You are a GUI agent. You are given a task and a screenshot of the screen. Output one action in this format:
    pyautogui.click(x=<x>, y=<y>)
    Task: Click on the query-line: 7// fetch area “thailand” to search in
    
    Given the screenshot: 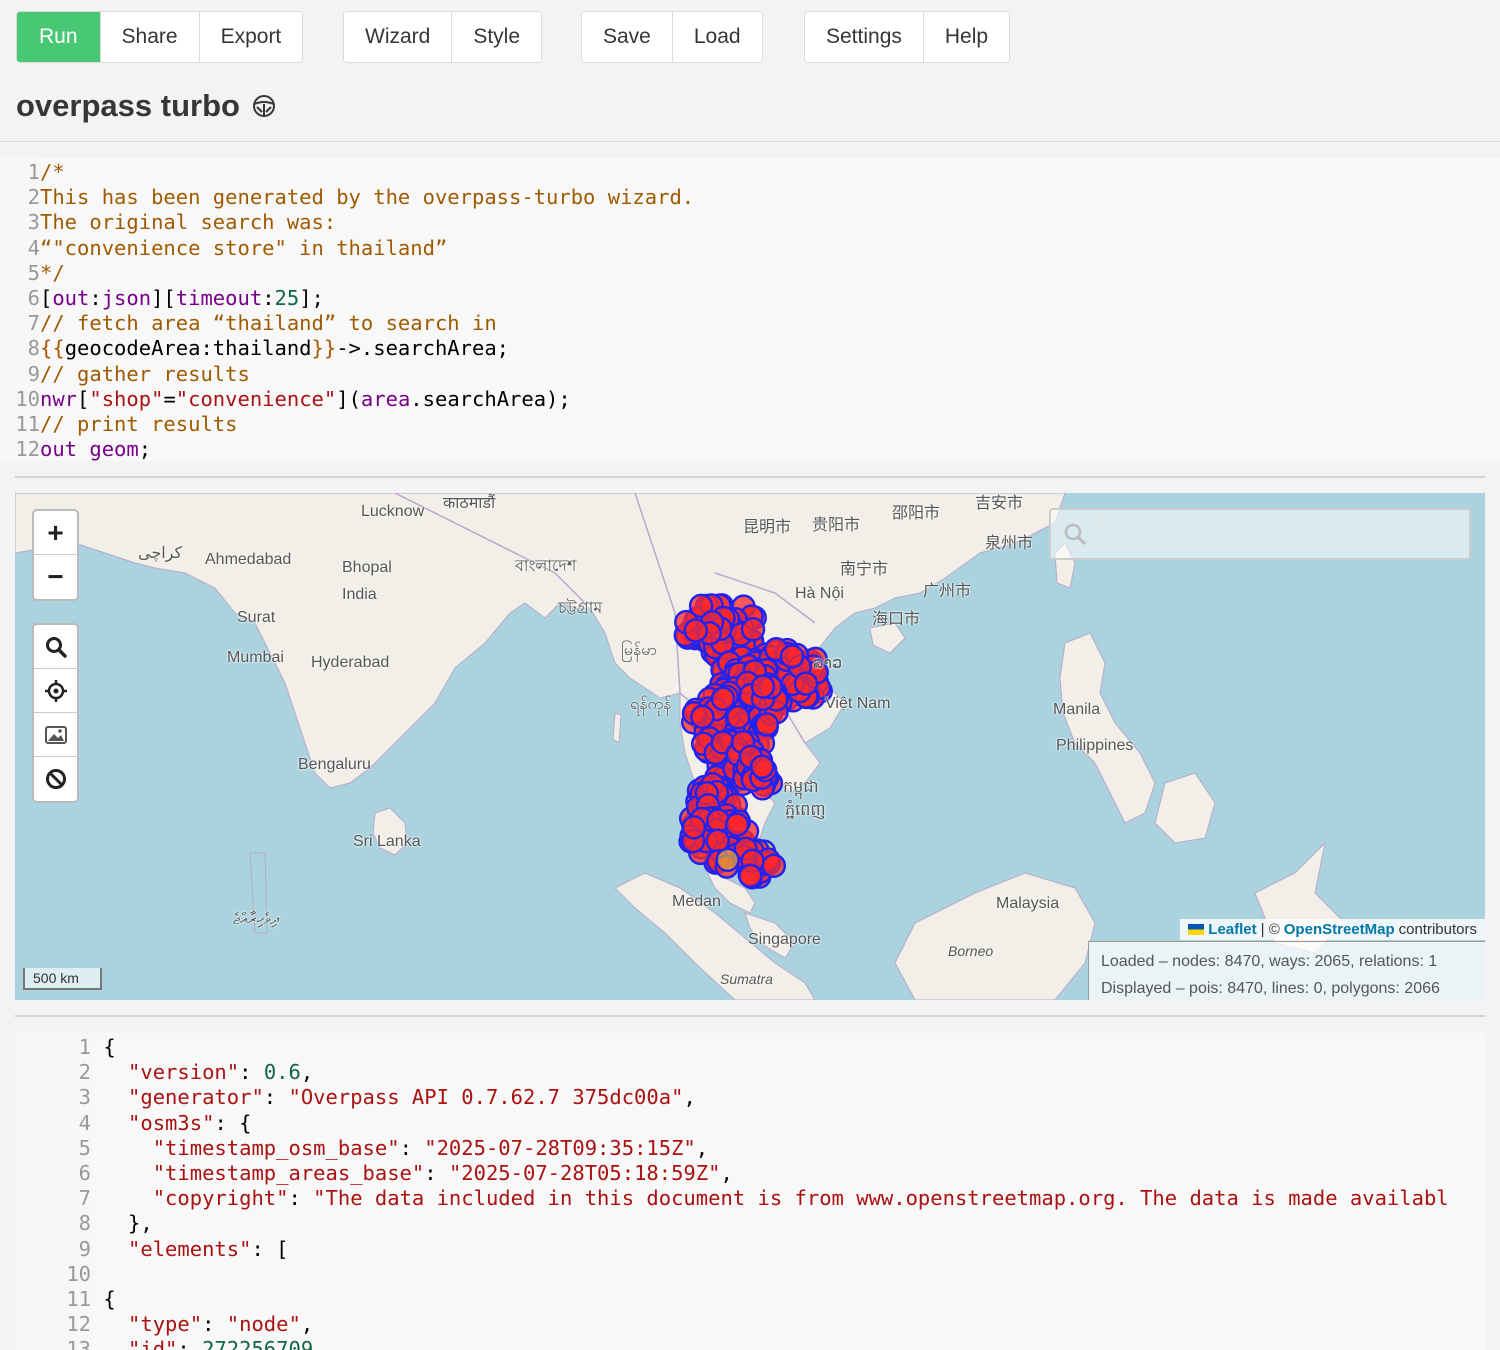 What is the action you would take?
    pyautogui.click(x=248, y=323)
    